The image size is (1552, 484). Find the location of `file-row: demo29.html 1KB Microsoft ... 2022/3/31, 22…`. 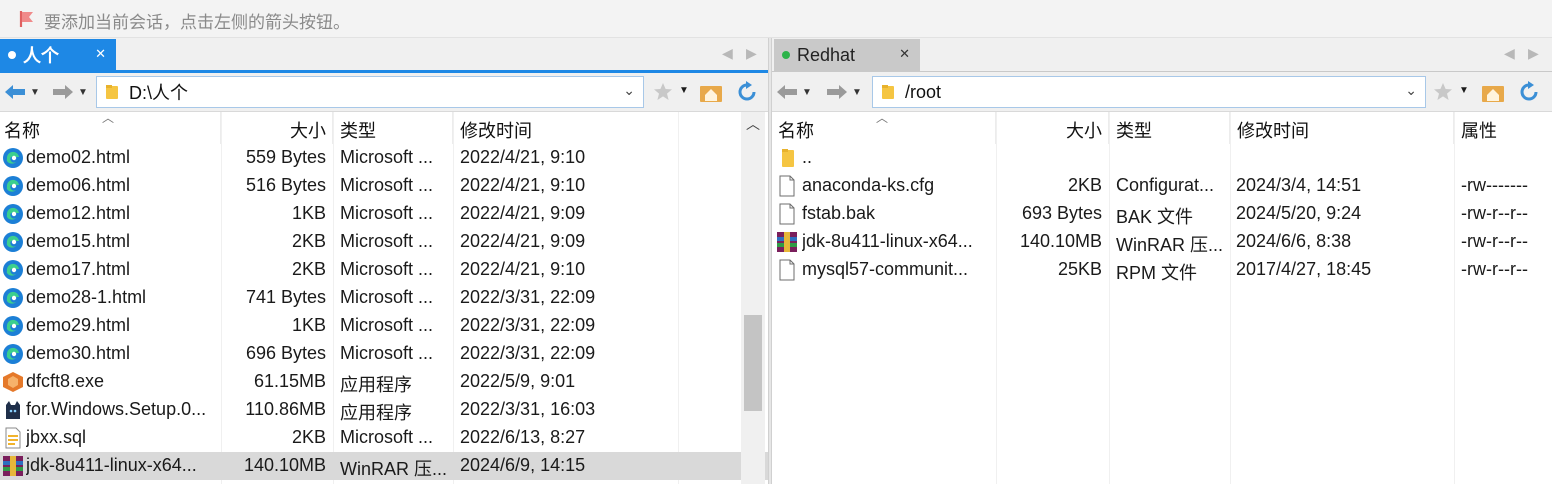

file-row: demo29.html 1KB Microsoft ... 2022/3/31, 22… is located at coordinates (384, 326).